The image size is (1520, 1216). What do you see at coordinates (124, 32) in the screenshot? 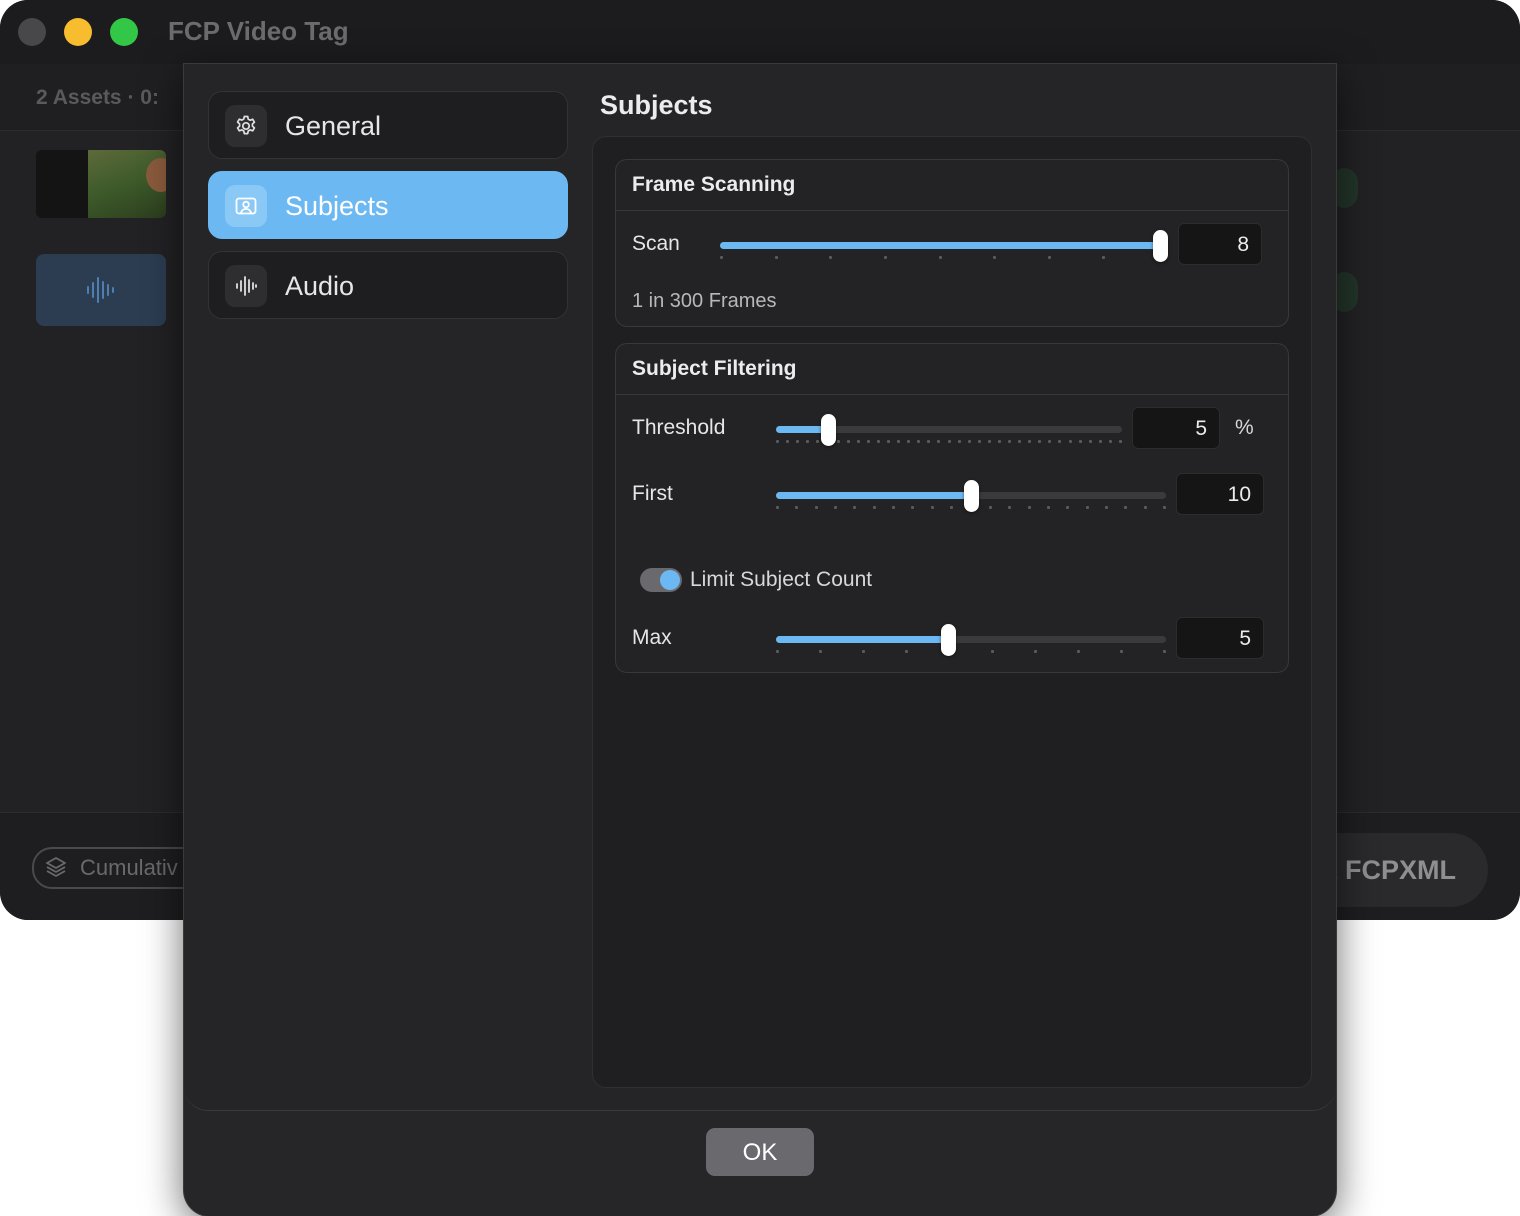
I see `traffic-maximize-icon` at bounding box center [124, 32].